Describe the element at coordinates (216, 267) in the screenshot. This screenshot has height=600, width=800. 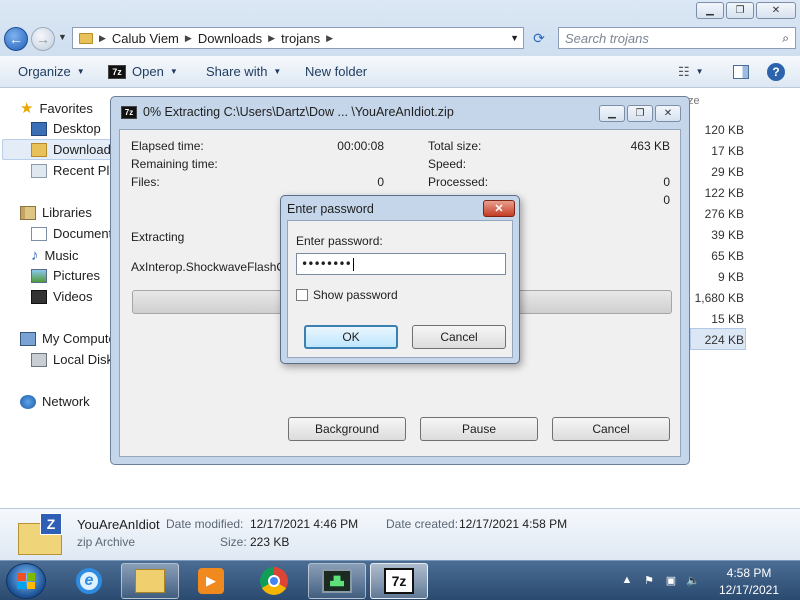
I see `current-file-name: AxInterop.ShockwaveFlashObje` at that location.